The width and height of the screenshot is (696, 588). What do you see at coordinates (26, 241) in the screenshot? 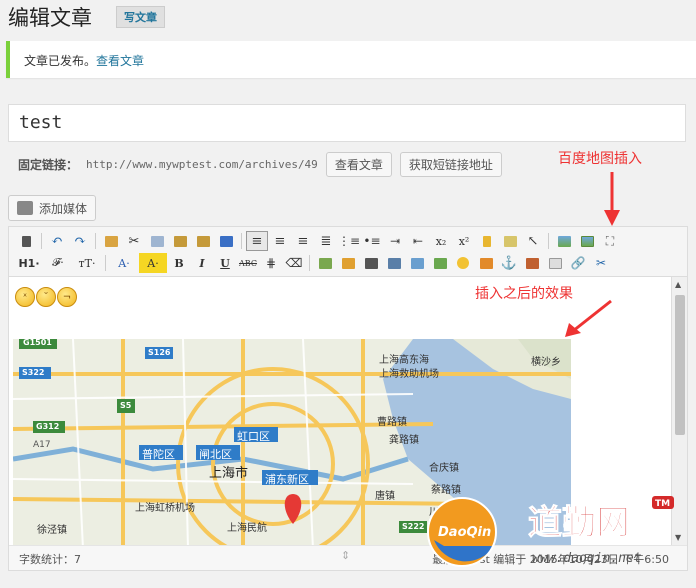
I see `kitchen-sink-icon` at bounding box center [26, 241].